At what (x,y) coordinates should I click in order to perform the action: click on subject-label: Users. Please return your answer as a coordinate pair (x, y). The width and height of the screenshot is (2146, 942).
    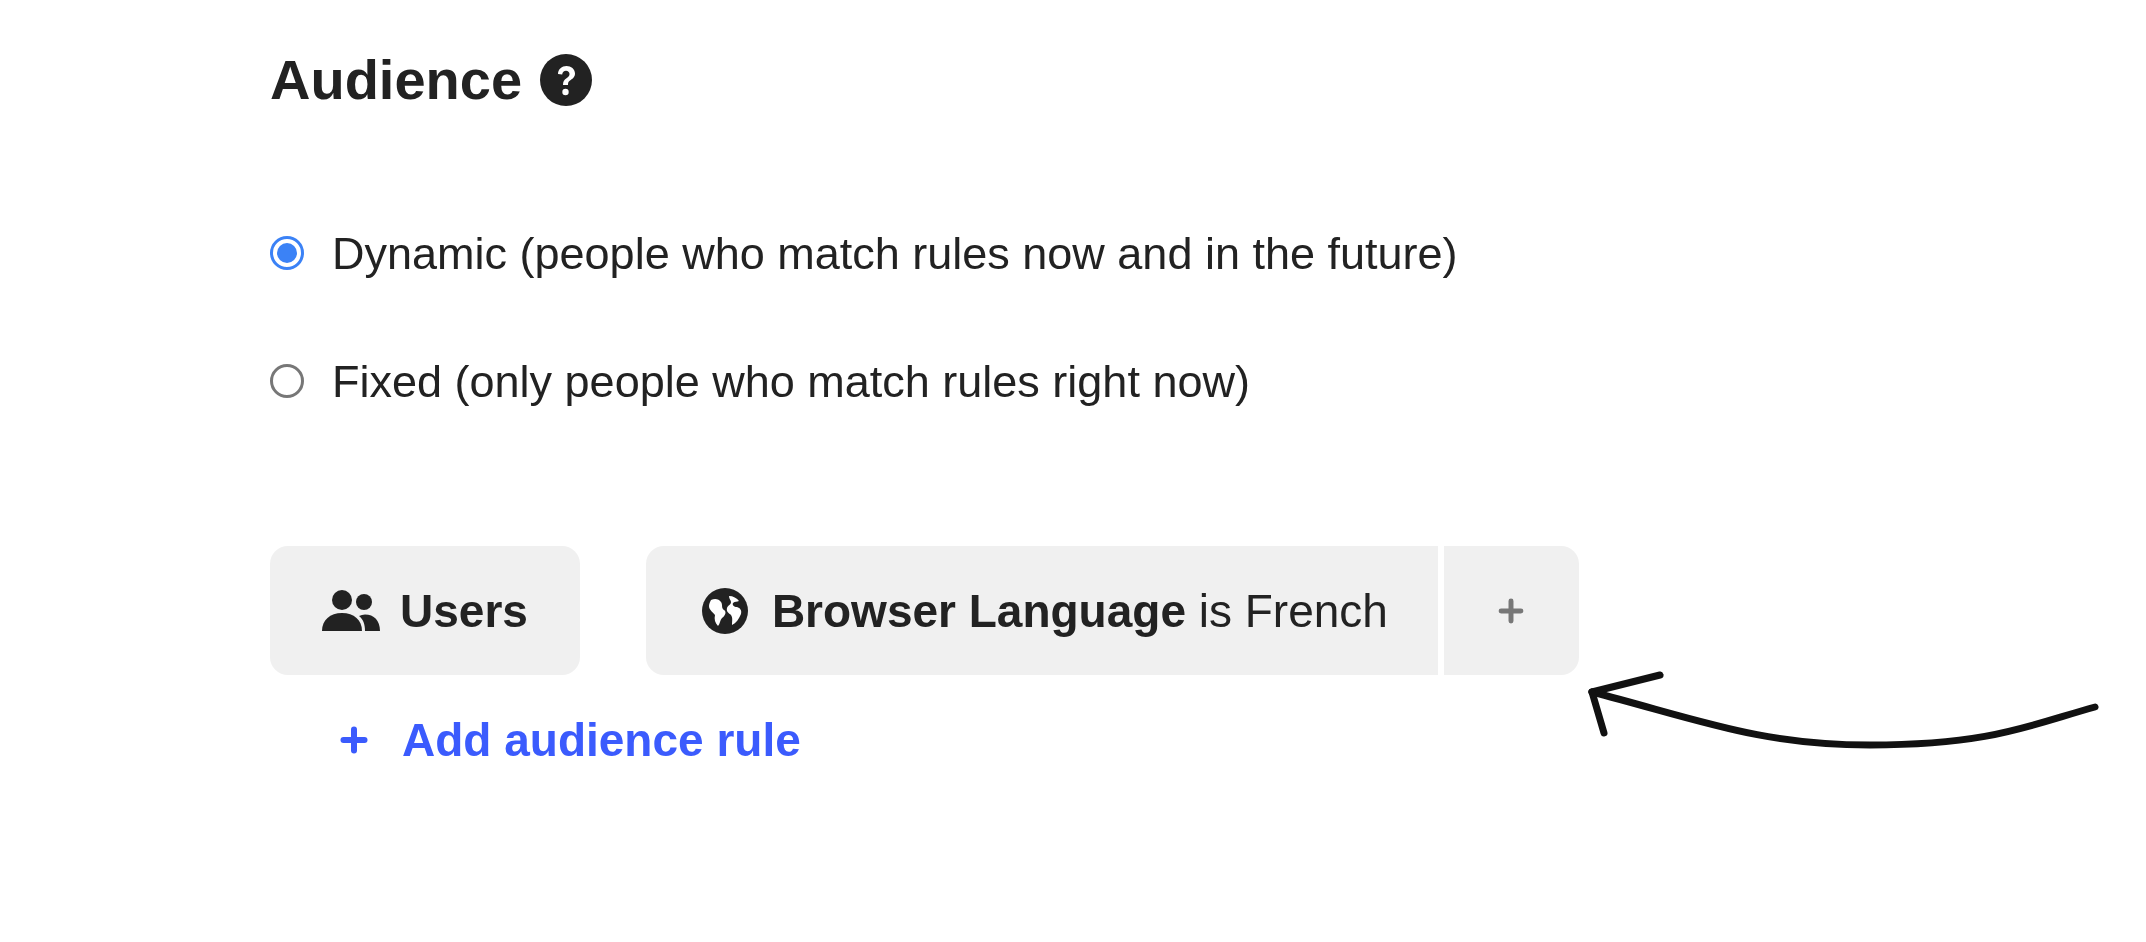
    Looking at the image, I should click on (464, 610).